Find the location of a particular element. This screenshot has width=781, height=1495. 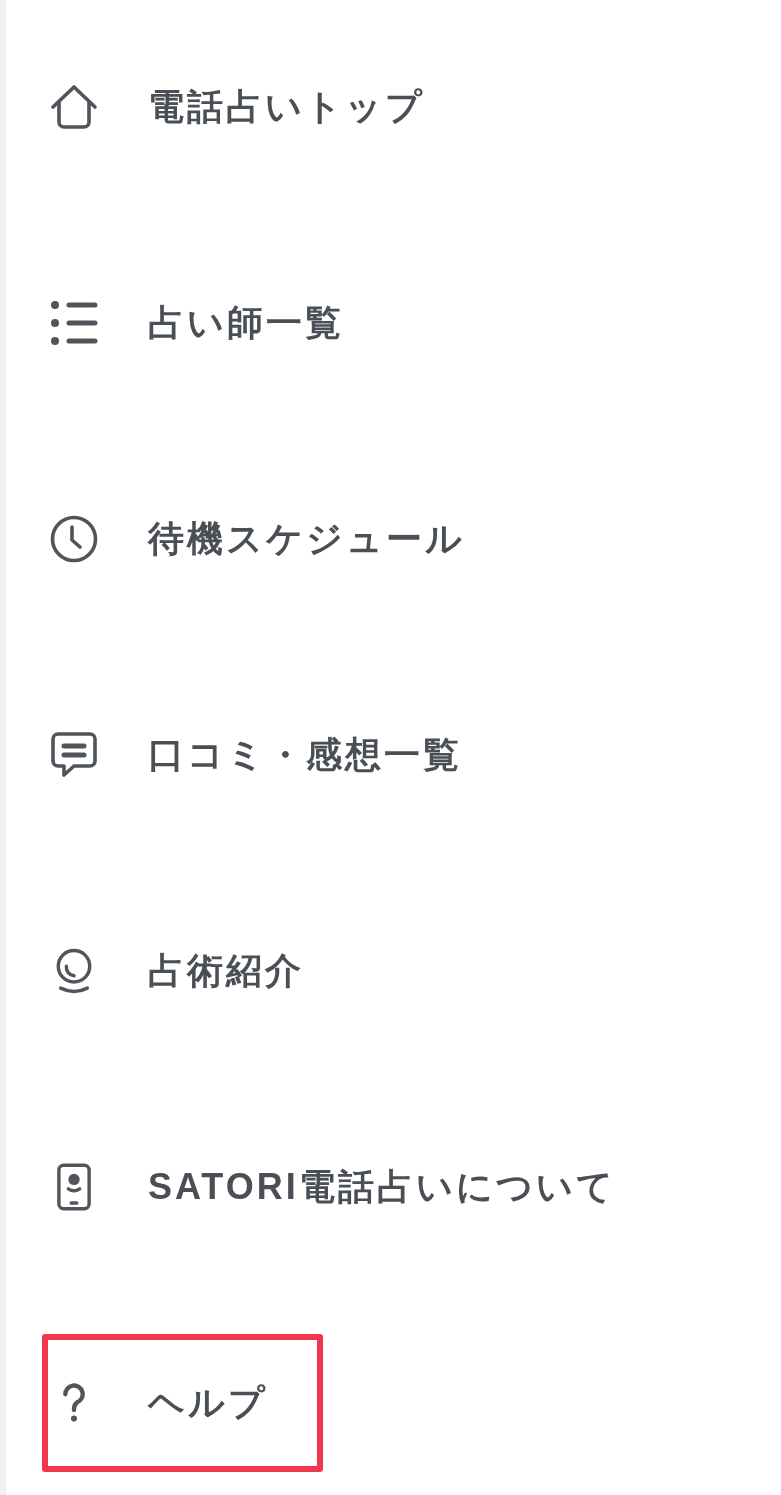

crystal-ball-icon is located at coordinates (74, 971).